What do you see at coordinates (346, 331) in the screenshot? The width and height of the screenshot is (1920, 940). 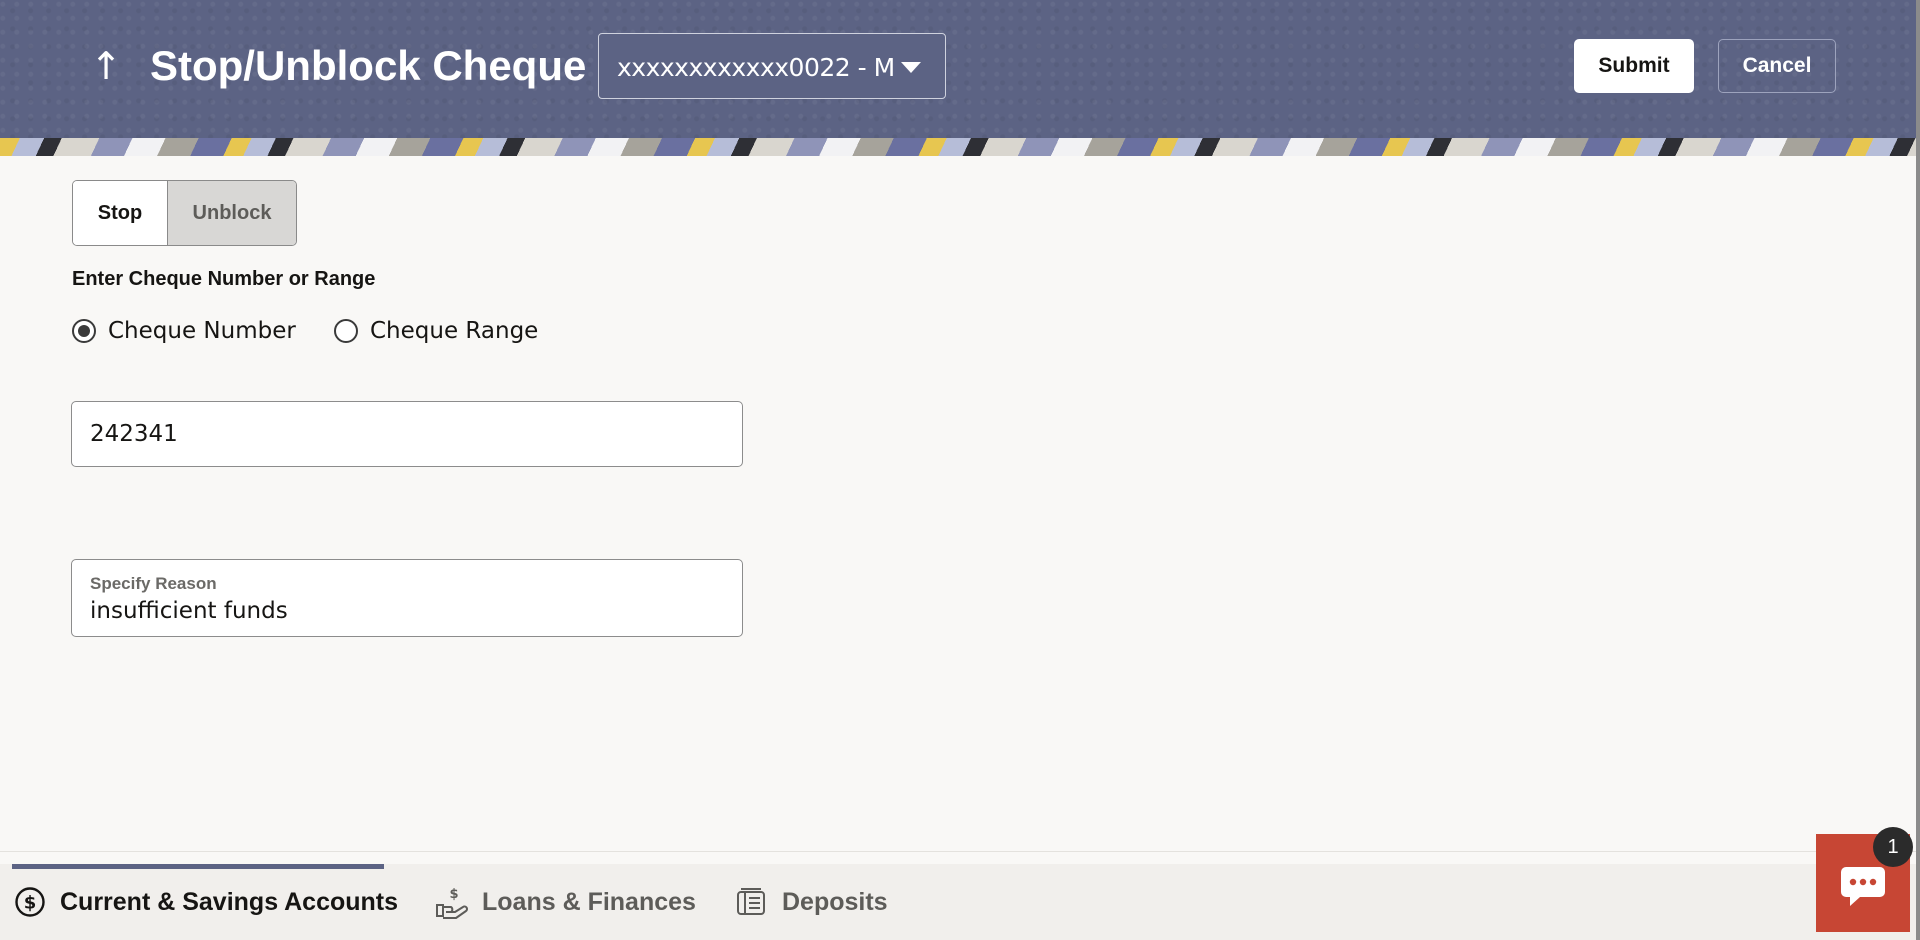 I see `radio-unchecked-icon` at bounding box center [346, 331].